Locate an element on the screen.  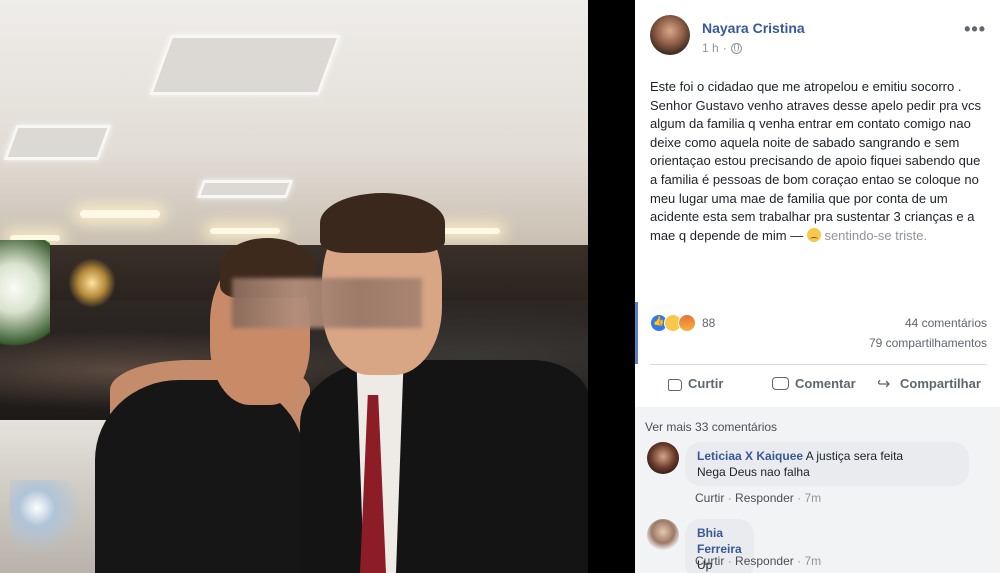
commenter-name: Leticiaa X Kaiquee is located at coordinates (750, 456).